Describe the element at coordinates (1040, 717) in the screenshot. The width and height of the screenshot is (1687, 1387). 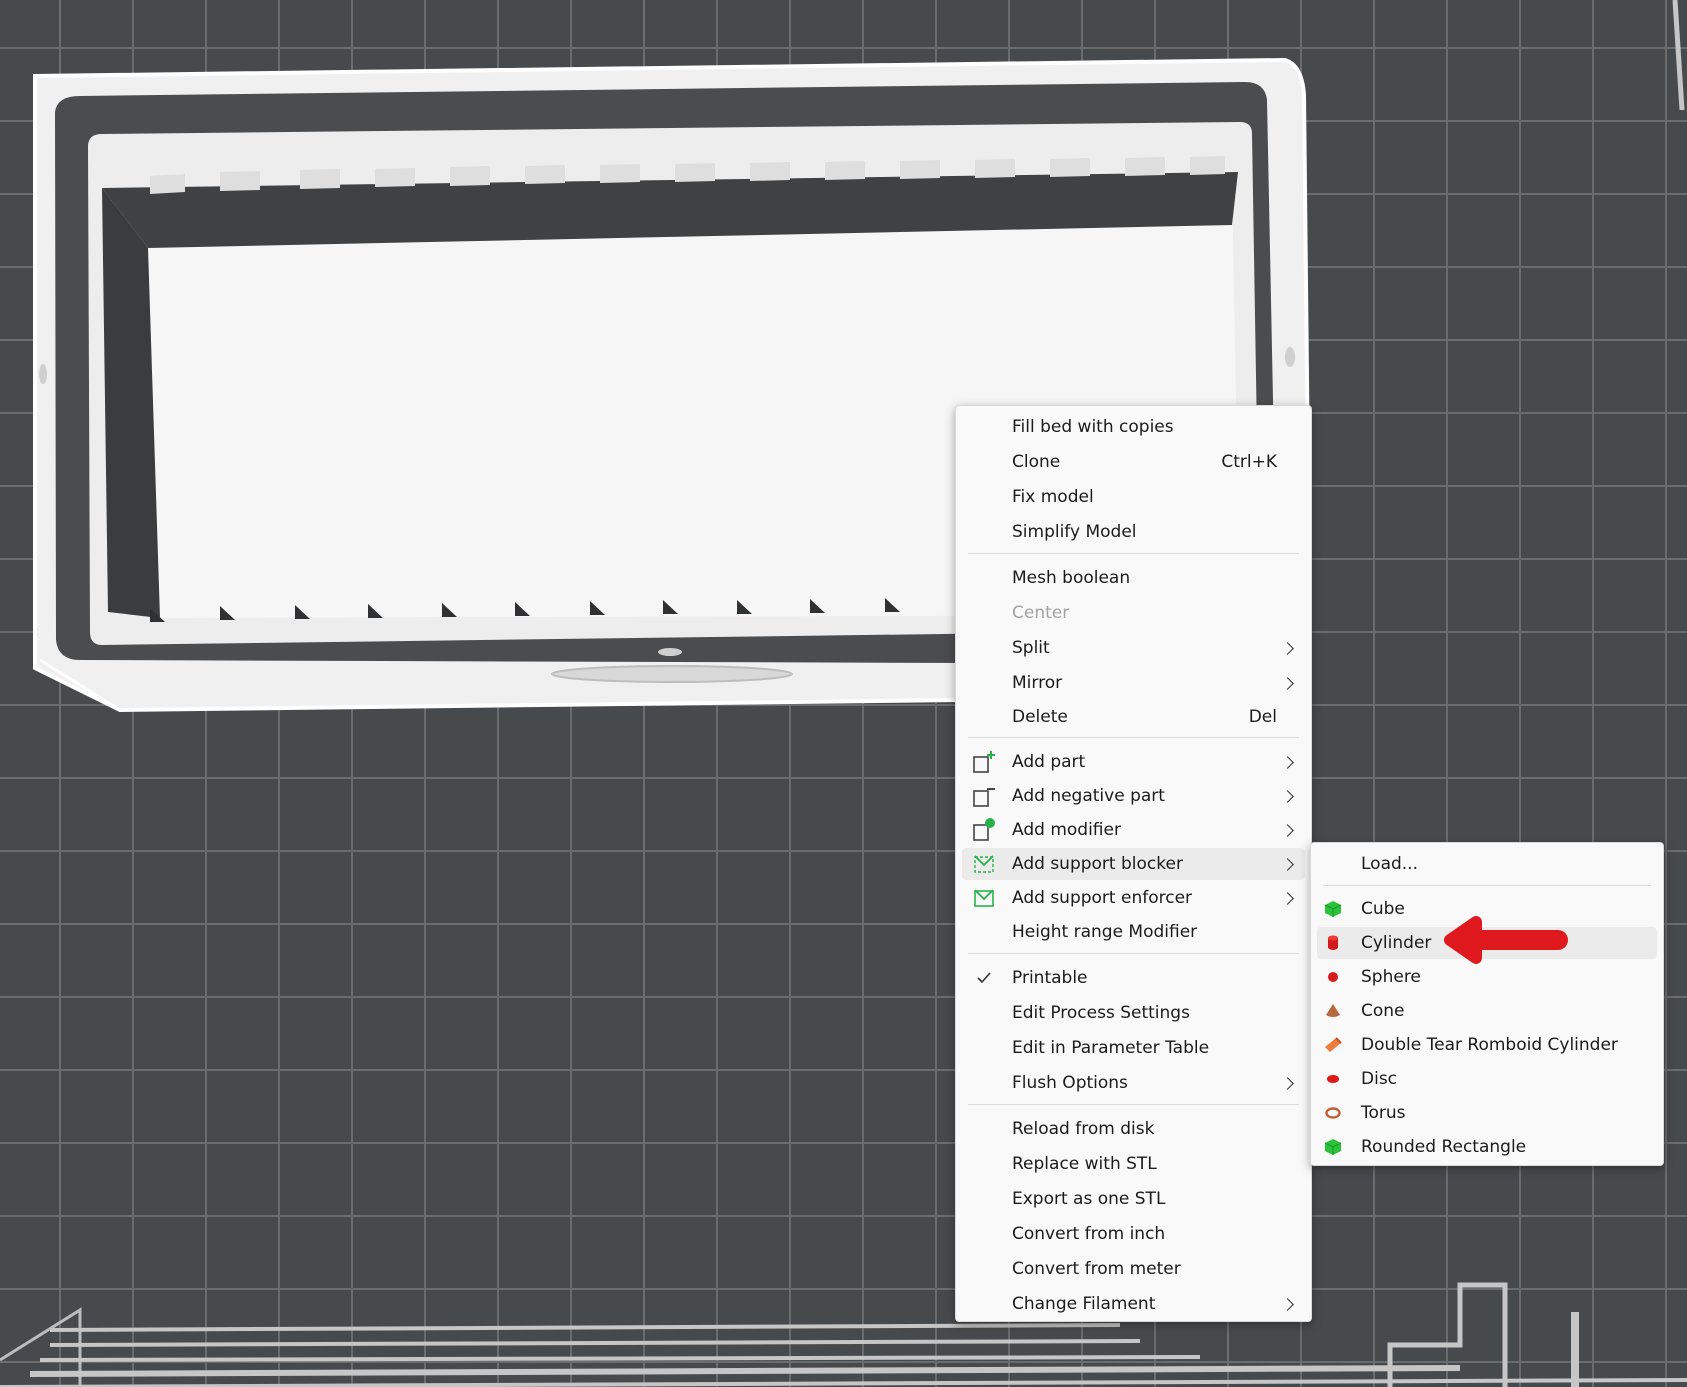
I see `menu-item-label: Delete` at that location.